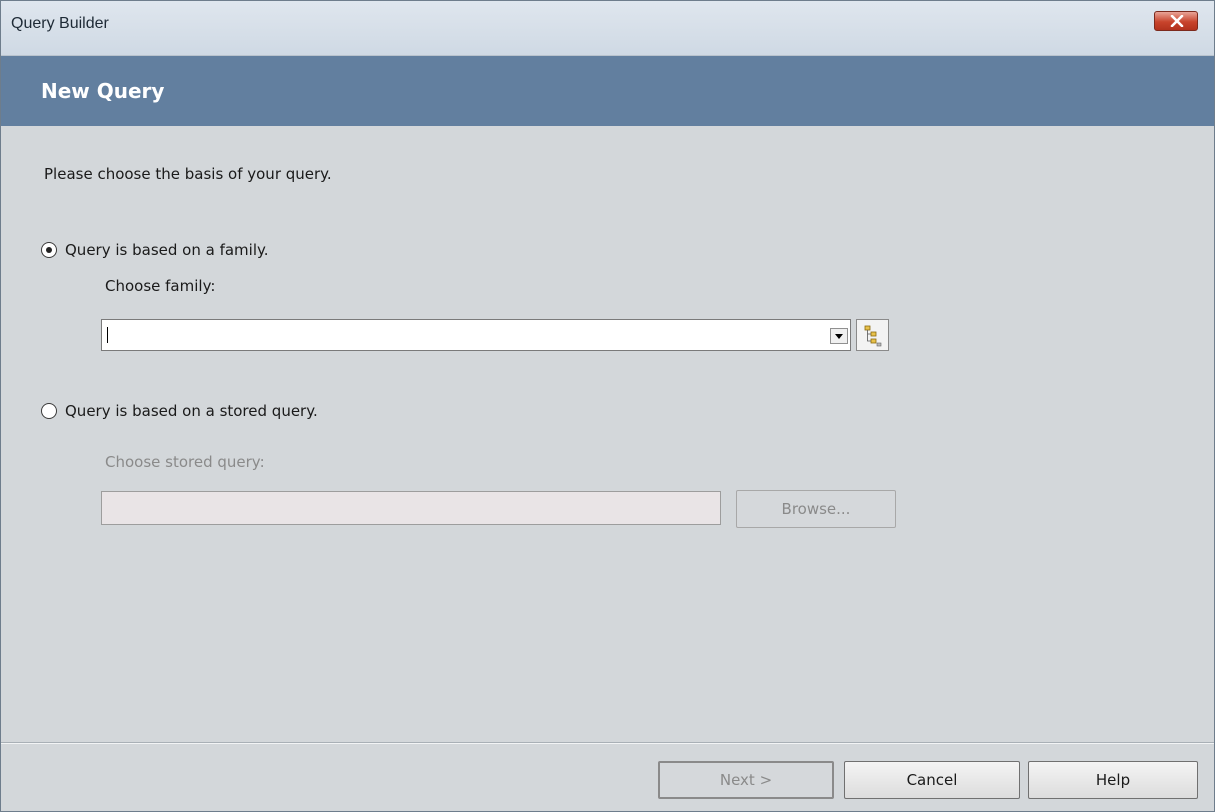 This screenshot has height=812, width=1215. What do you see at coordinates (60, 23) in the screenshot?
I see `window-title: Query Builder` at bounding box center [60, 23].